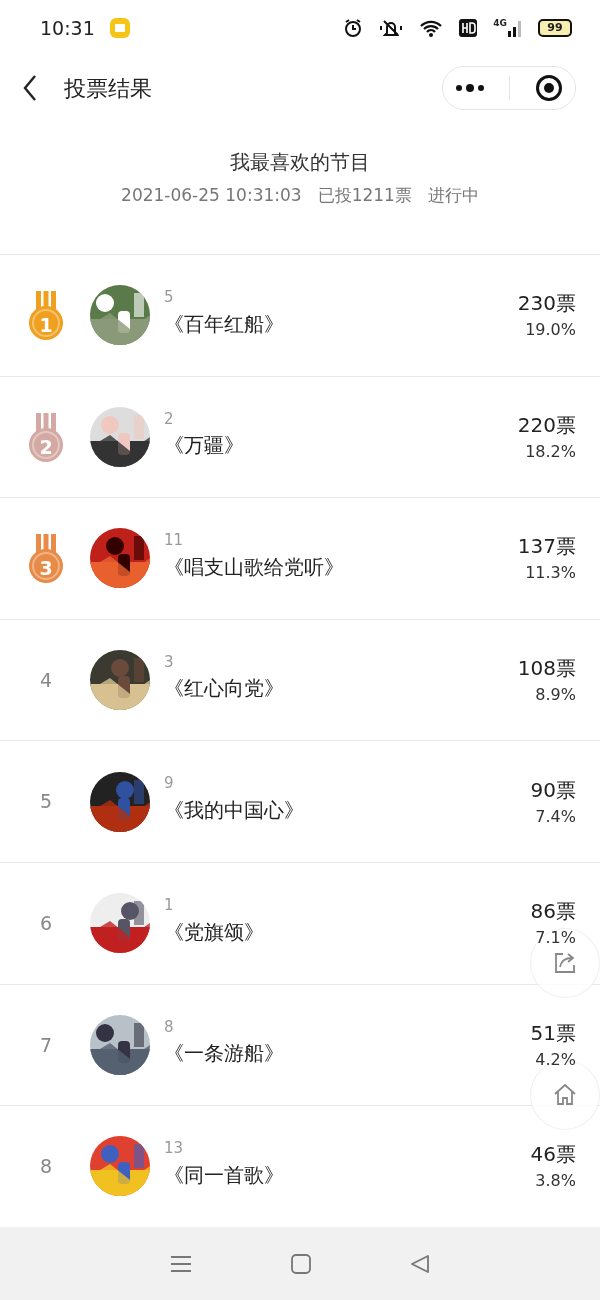 Image resolution: width=600 pixels, height=1300 pixels. I want to click on vote-count: 137票, so click(546, 547).